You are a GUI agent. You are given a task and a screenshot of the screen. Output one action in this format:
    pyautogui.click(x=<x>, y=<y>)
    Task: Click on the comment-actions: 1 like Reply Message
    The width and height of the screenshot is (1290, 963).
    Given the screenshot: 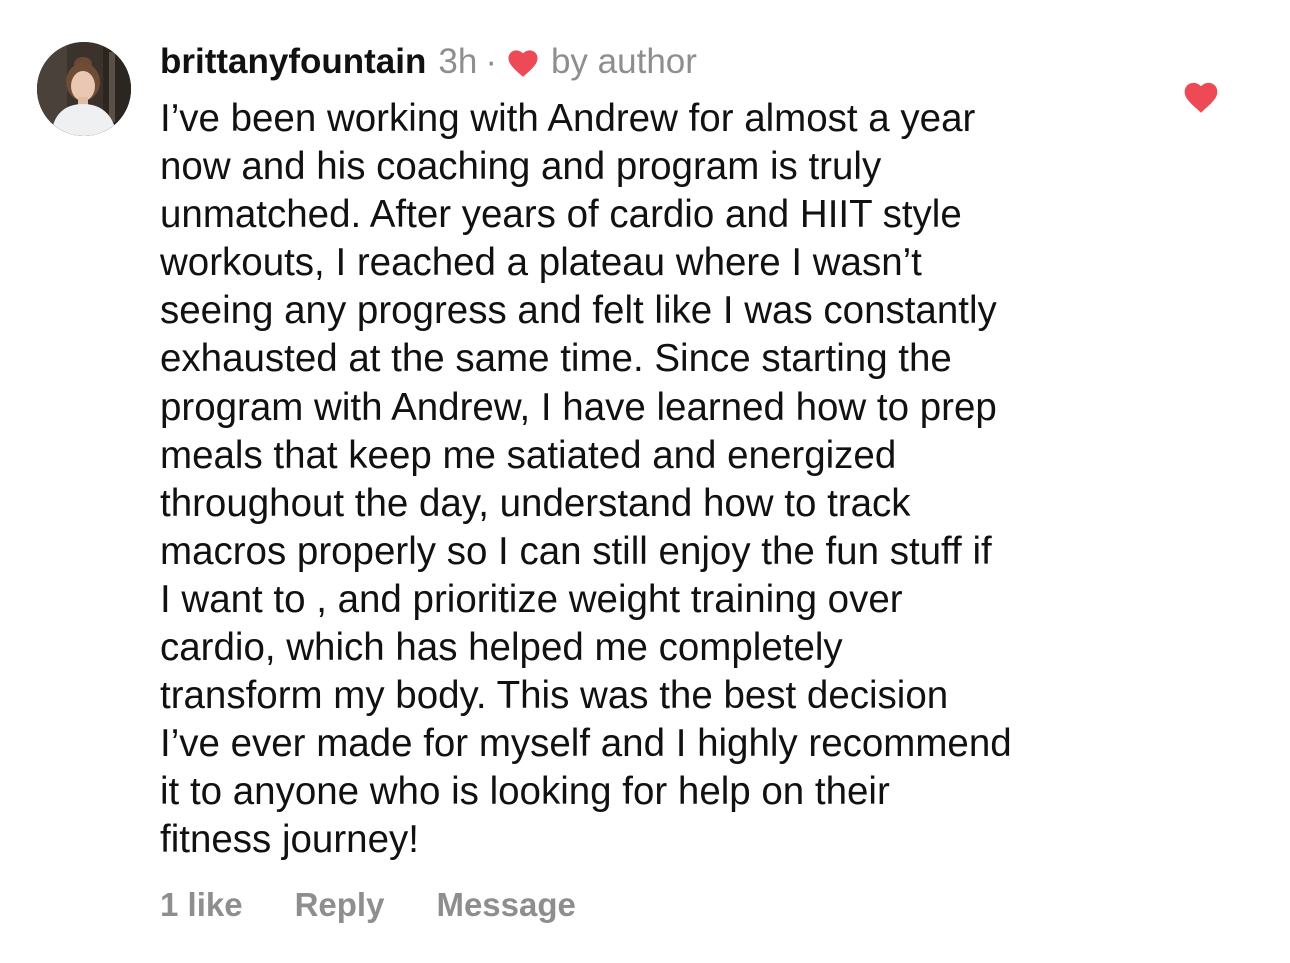 What is the action you would take?
    pyautogui.click(x=368, y=905)
    